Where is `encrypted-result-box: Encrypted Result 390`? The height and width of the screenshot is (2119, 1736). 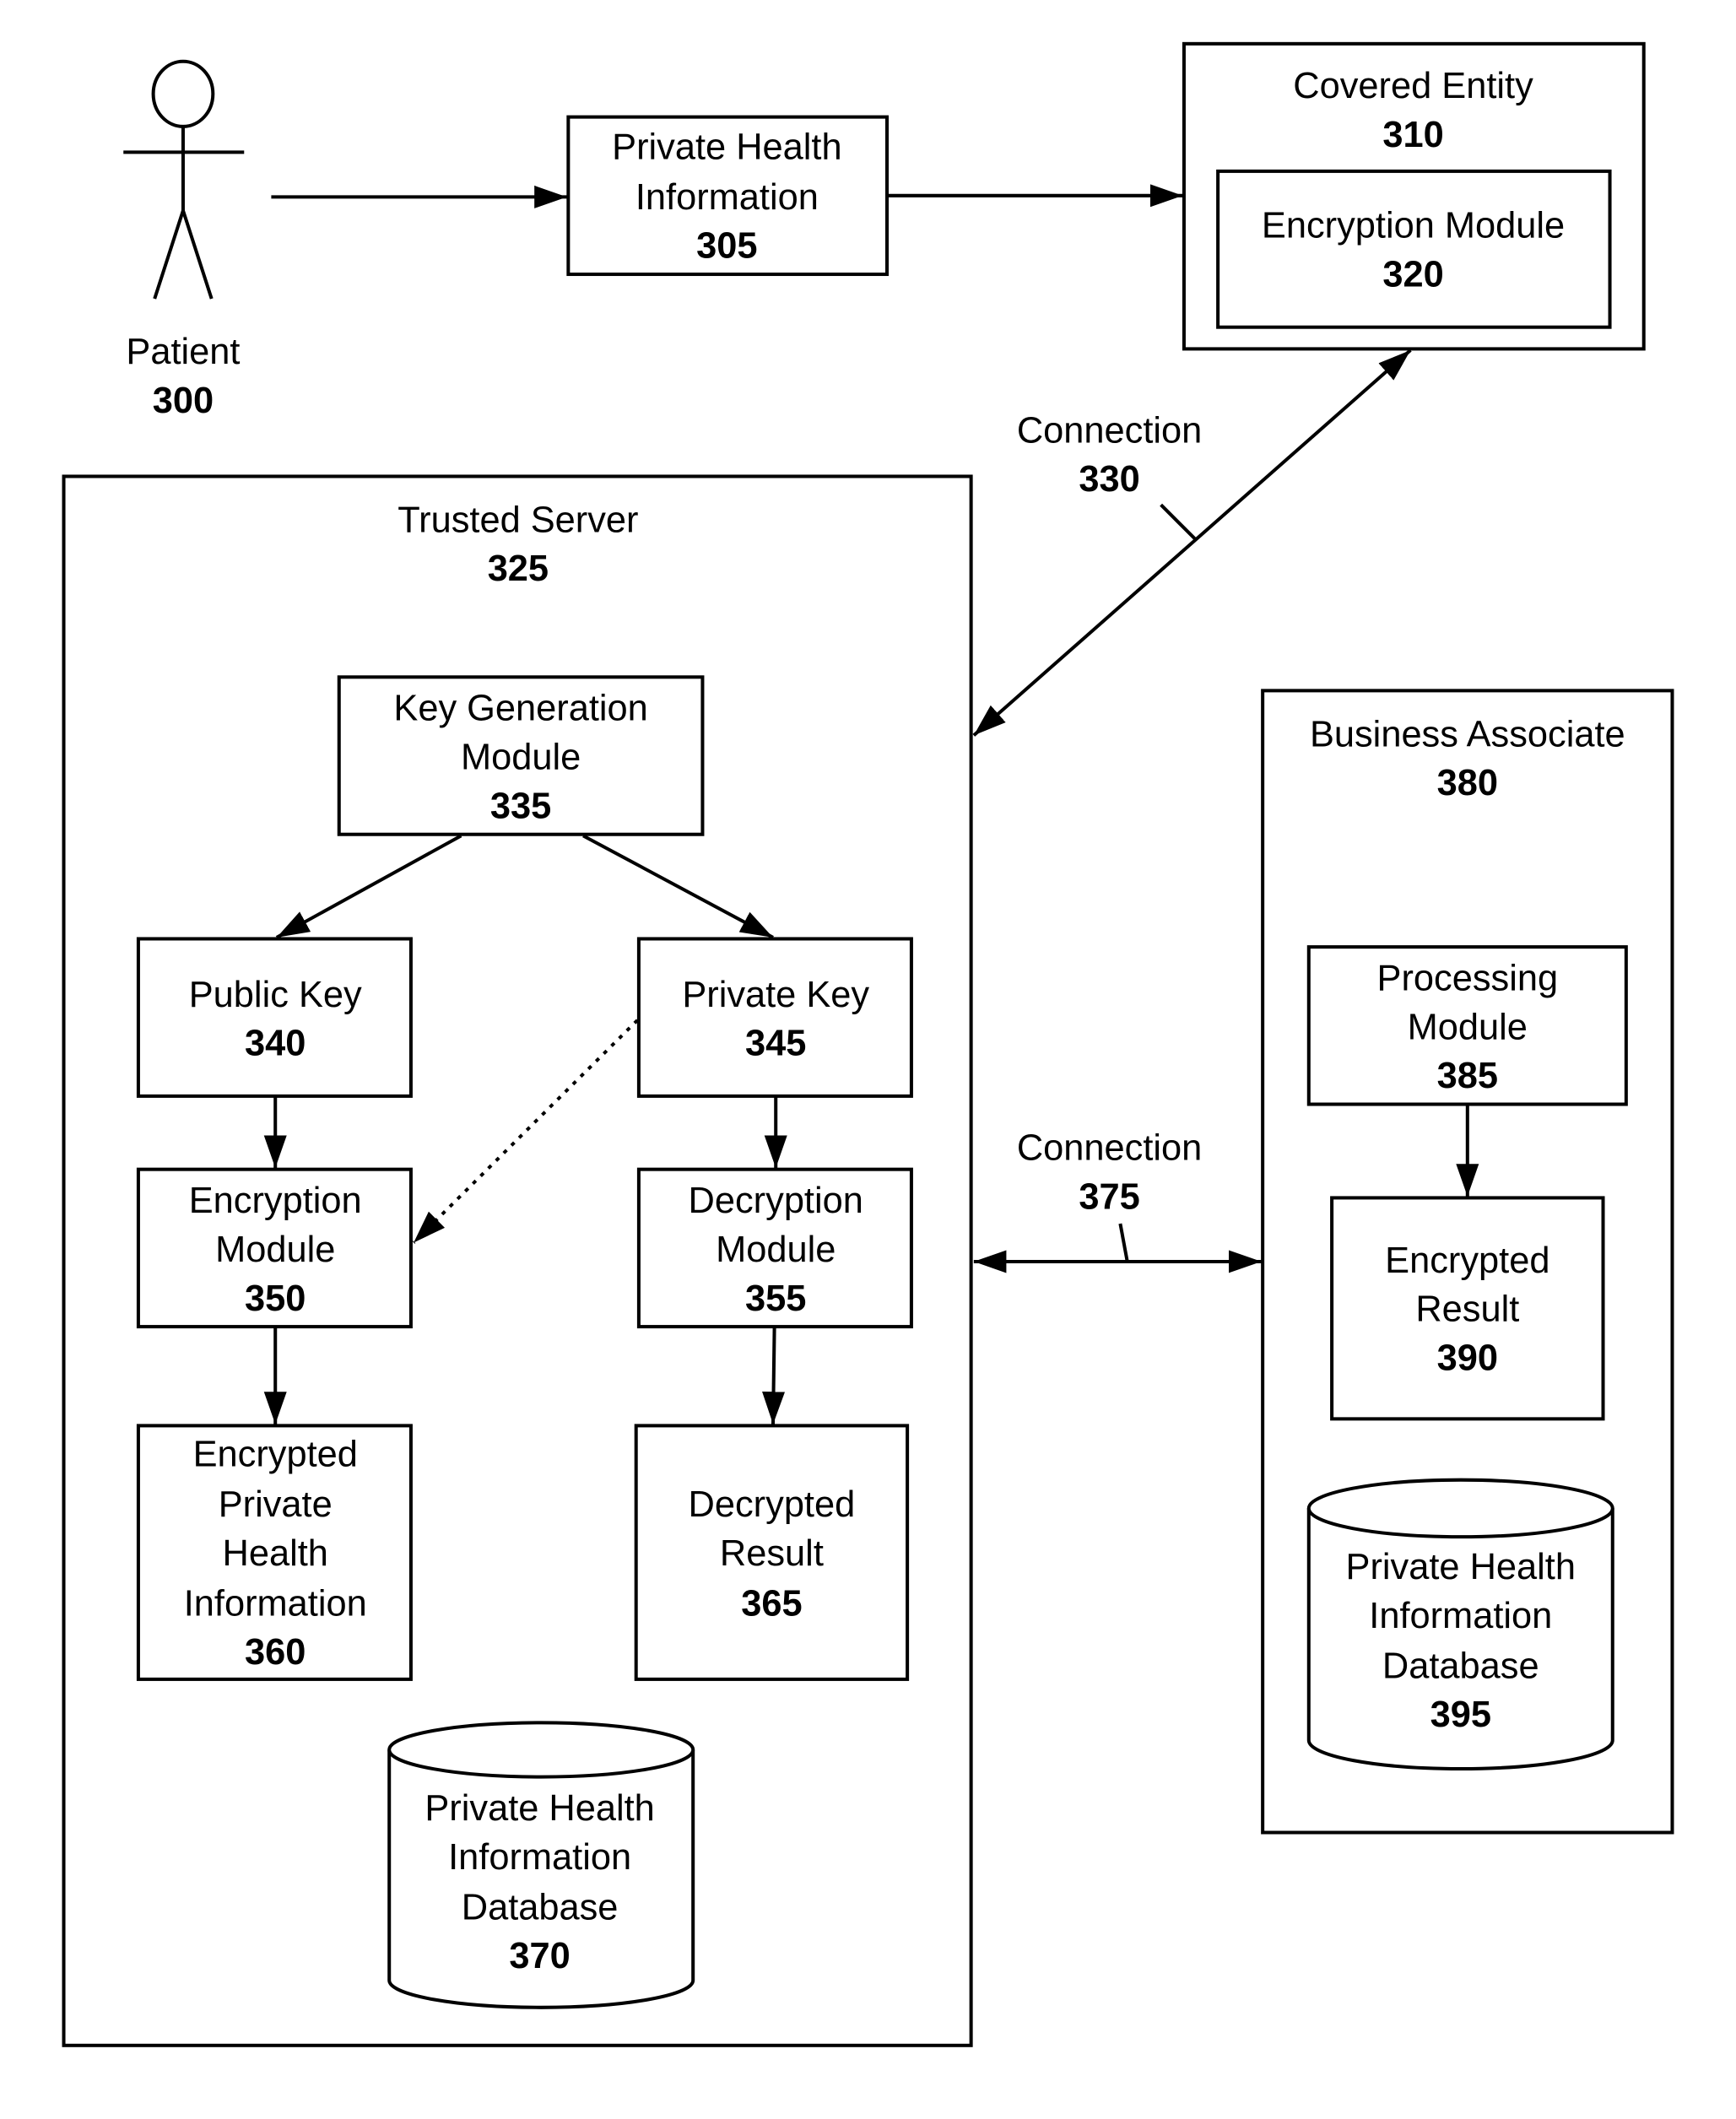 encrypted-result-box: Encrypted Result 390 is located at coordinates (1467, 1309).